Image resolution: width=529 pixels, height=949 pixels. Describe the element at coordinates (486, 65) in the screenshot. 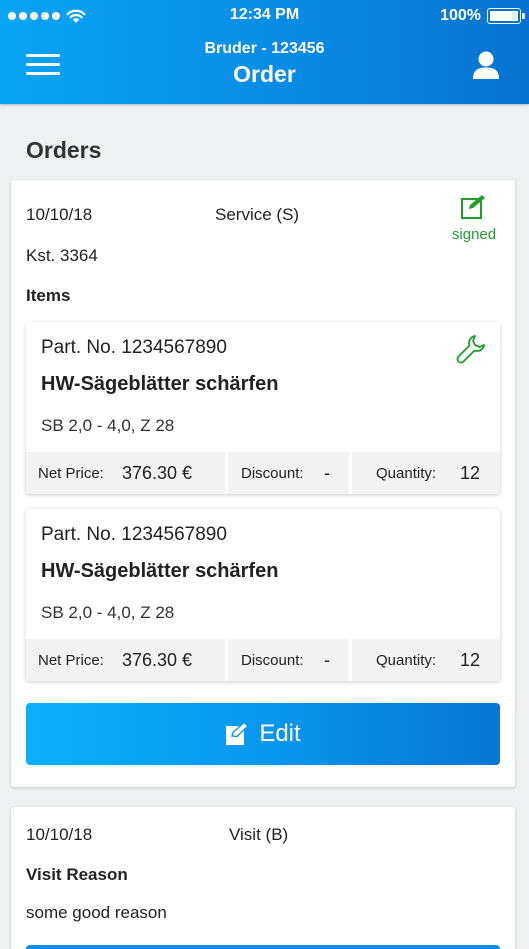

I see `user-icon` at that location.